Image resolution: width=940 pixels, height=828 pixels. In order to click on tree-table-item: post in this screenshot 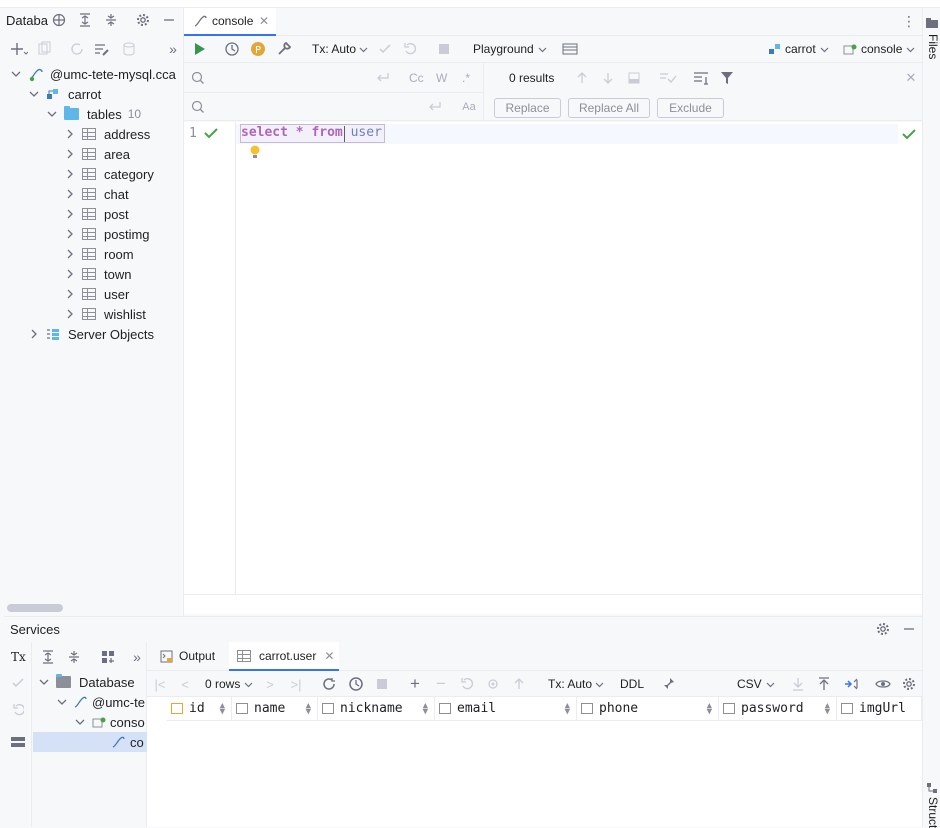, I will do `click(96, 214)`.